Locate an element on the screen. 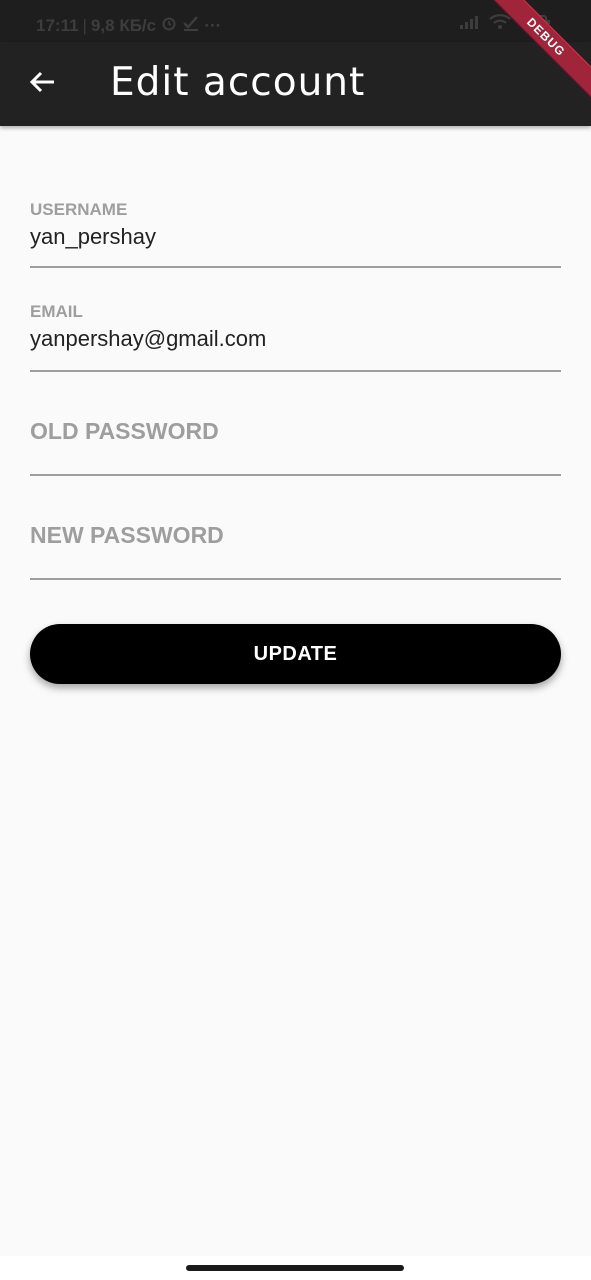  email-field: EMAIL yanpershay@gmail.com is located at coordinates (295, 331).